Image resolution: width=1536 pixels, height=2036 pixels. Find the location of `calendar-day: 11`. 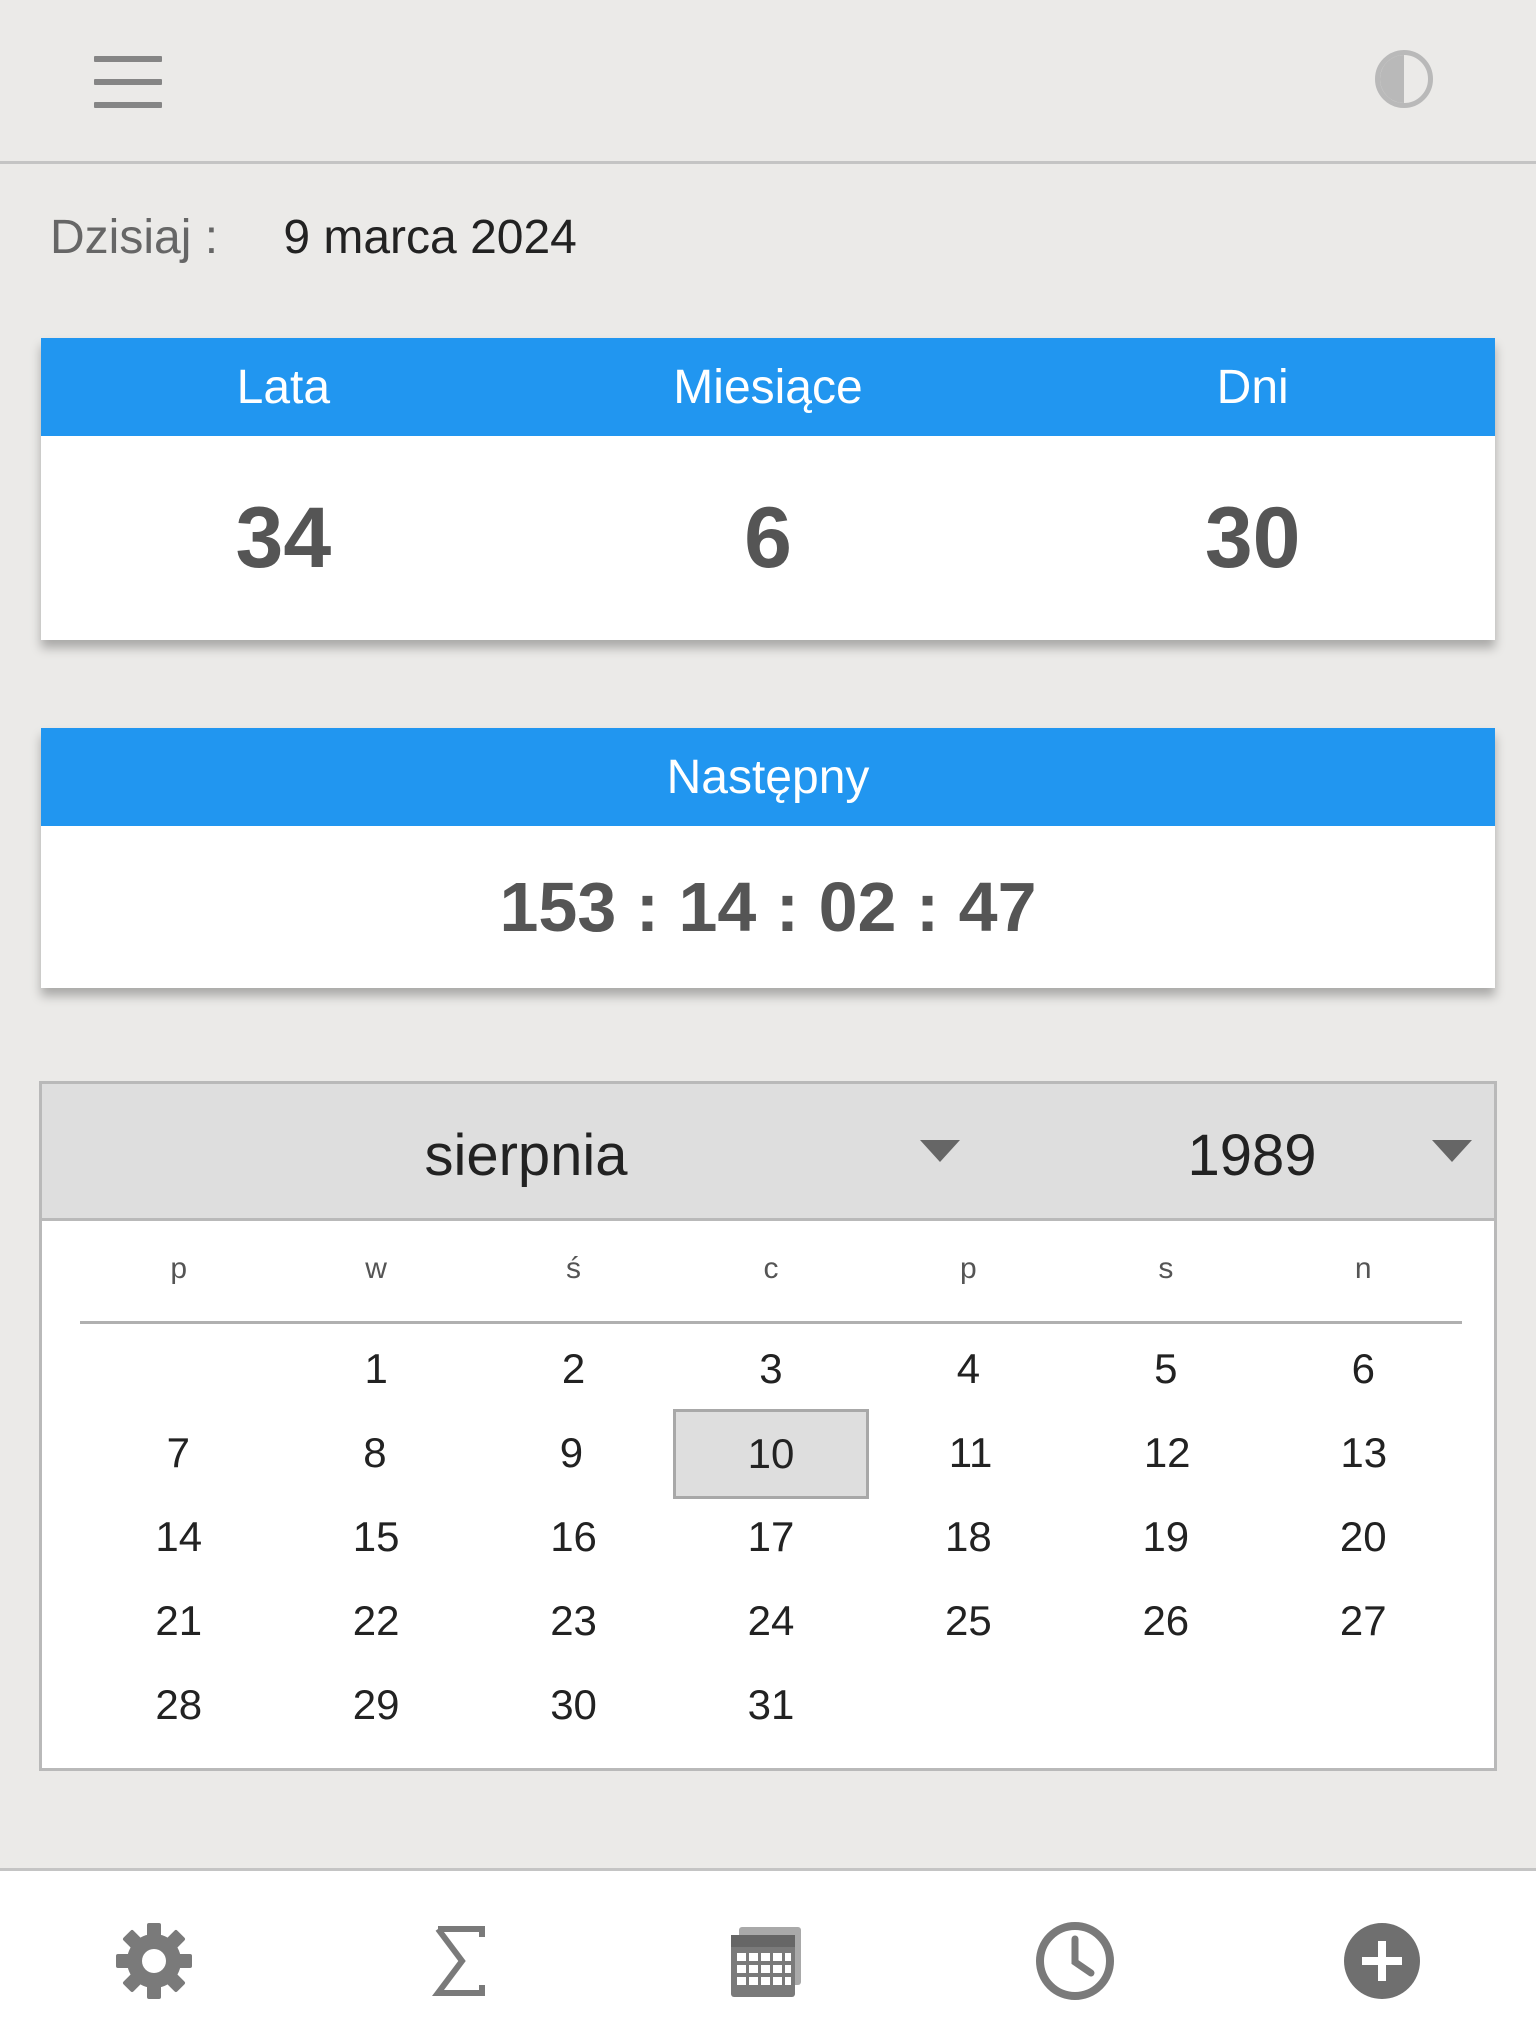

calendar-day: 11 is located at coordinates (970, 1453).